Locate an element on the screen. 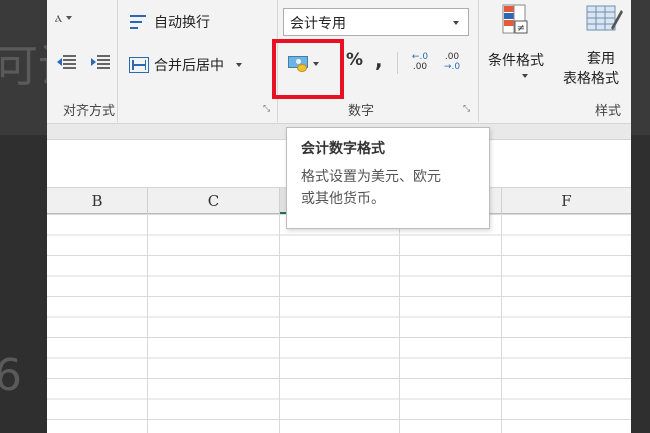 The height and width of the screenshot is (433, 650). alignment-dialog-launcher-icon: ⤡ is located at coordinates (268, 109).